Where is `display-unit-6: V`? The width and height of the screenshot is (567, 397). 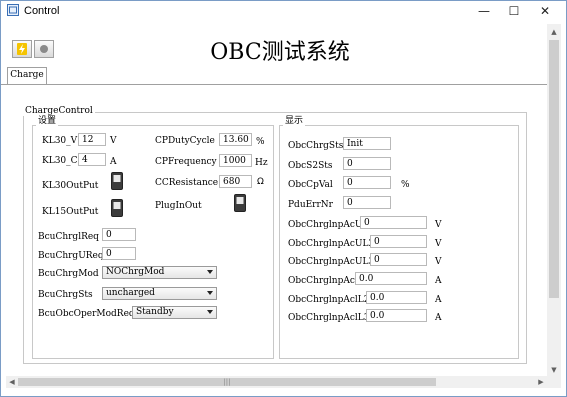
display-unit-6: V is located at coordinates (438, 262).